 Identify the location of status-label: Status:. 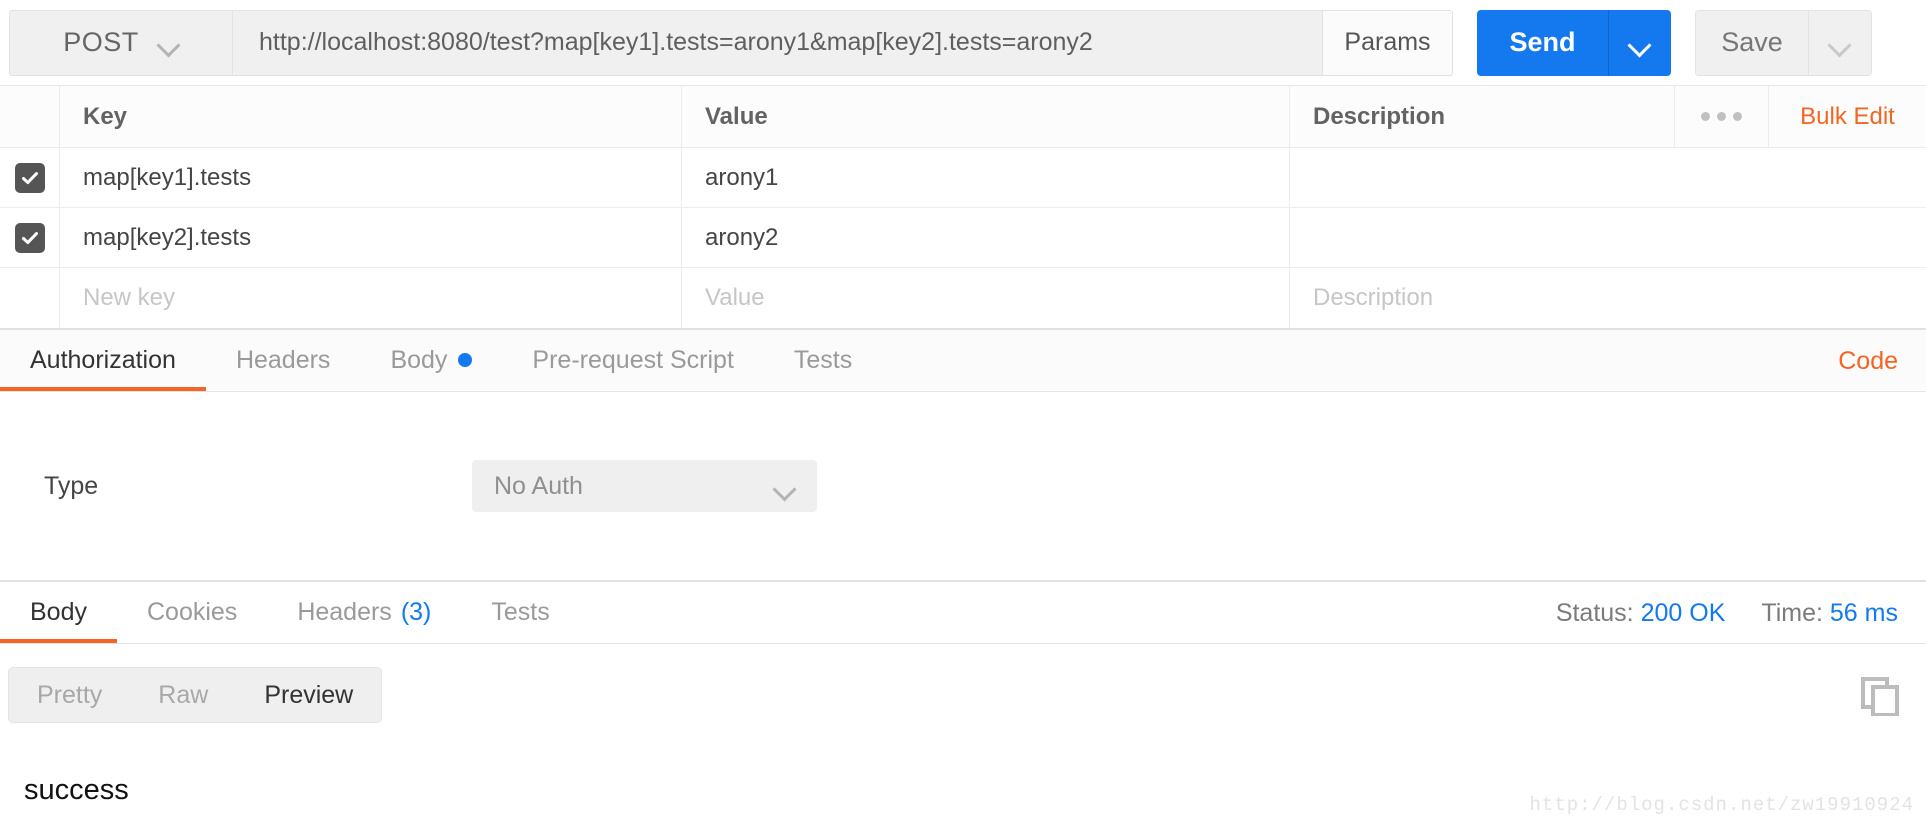
(1594, 612).